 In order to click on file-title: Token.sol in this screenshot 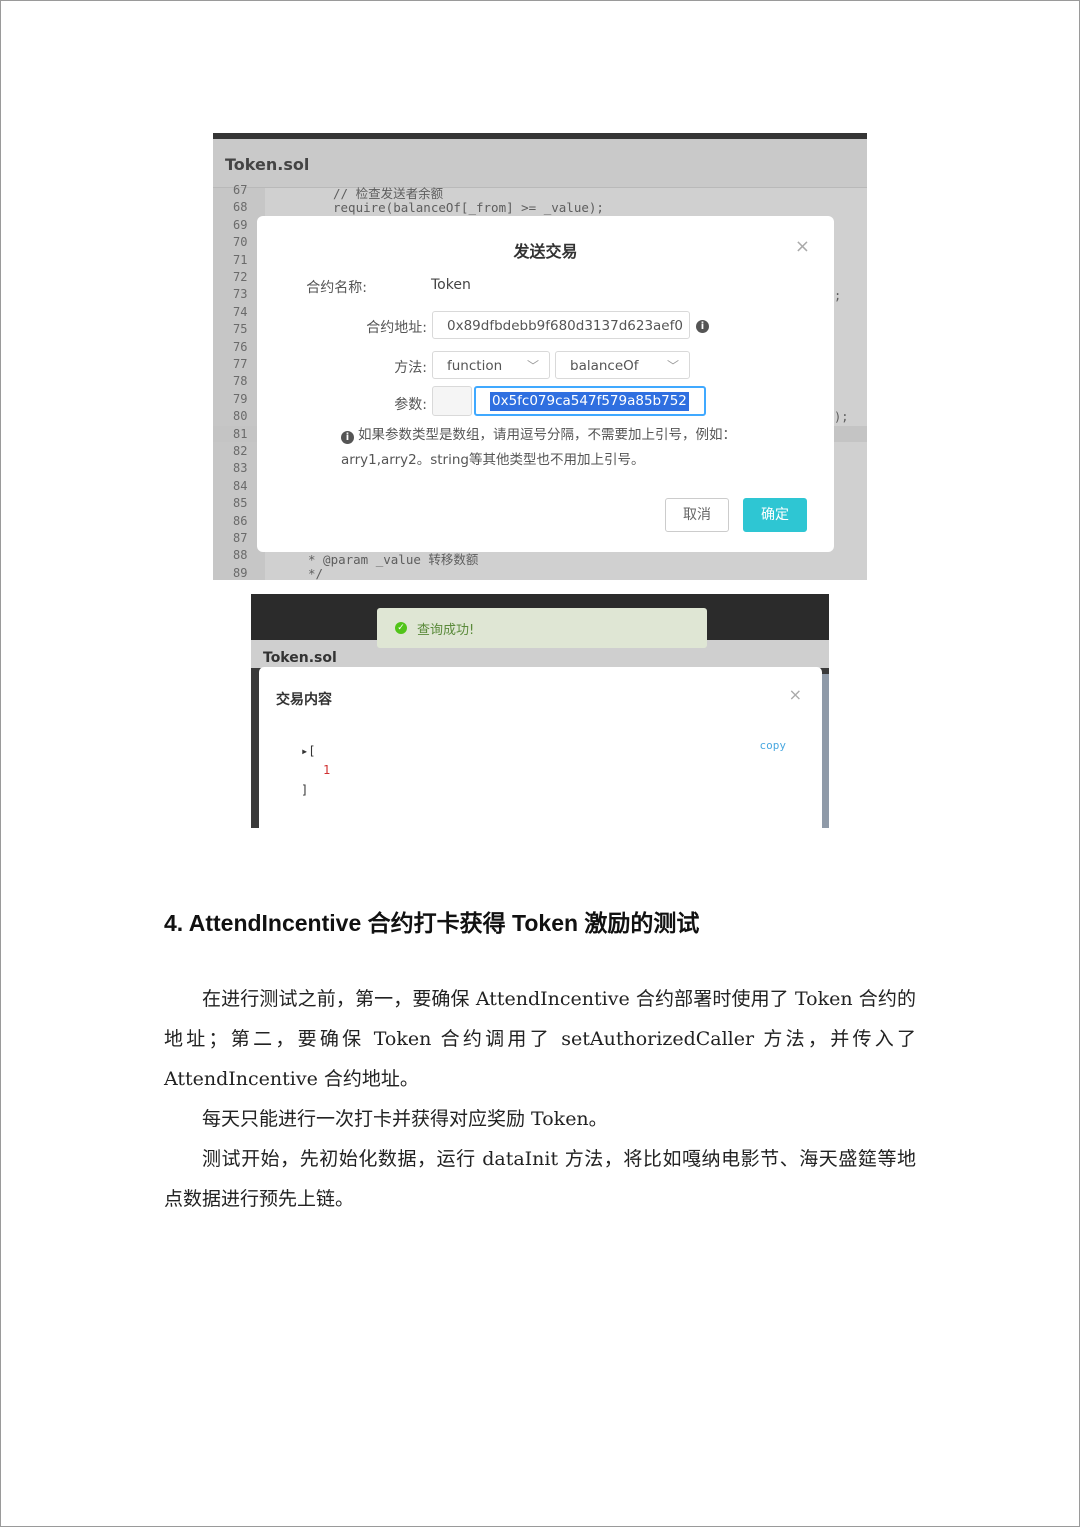, I will do `click(300, 658)`.